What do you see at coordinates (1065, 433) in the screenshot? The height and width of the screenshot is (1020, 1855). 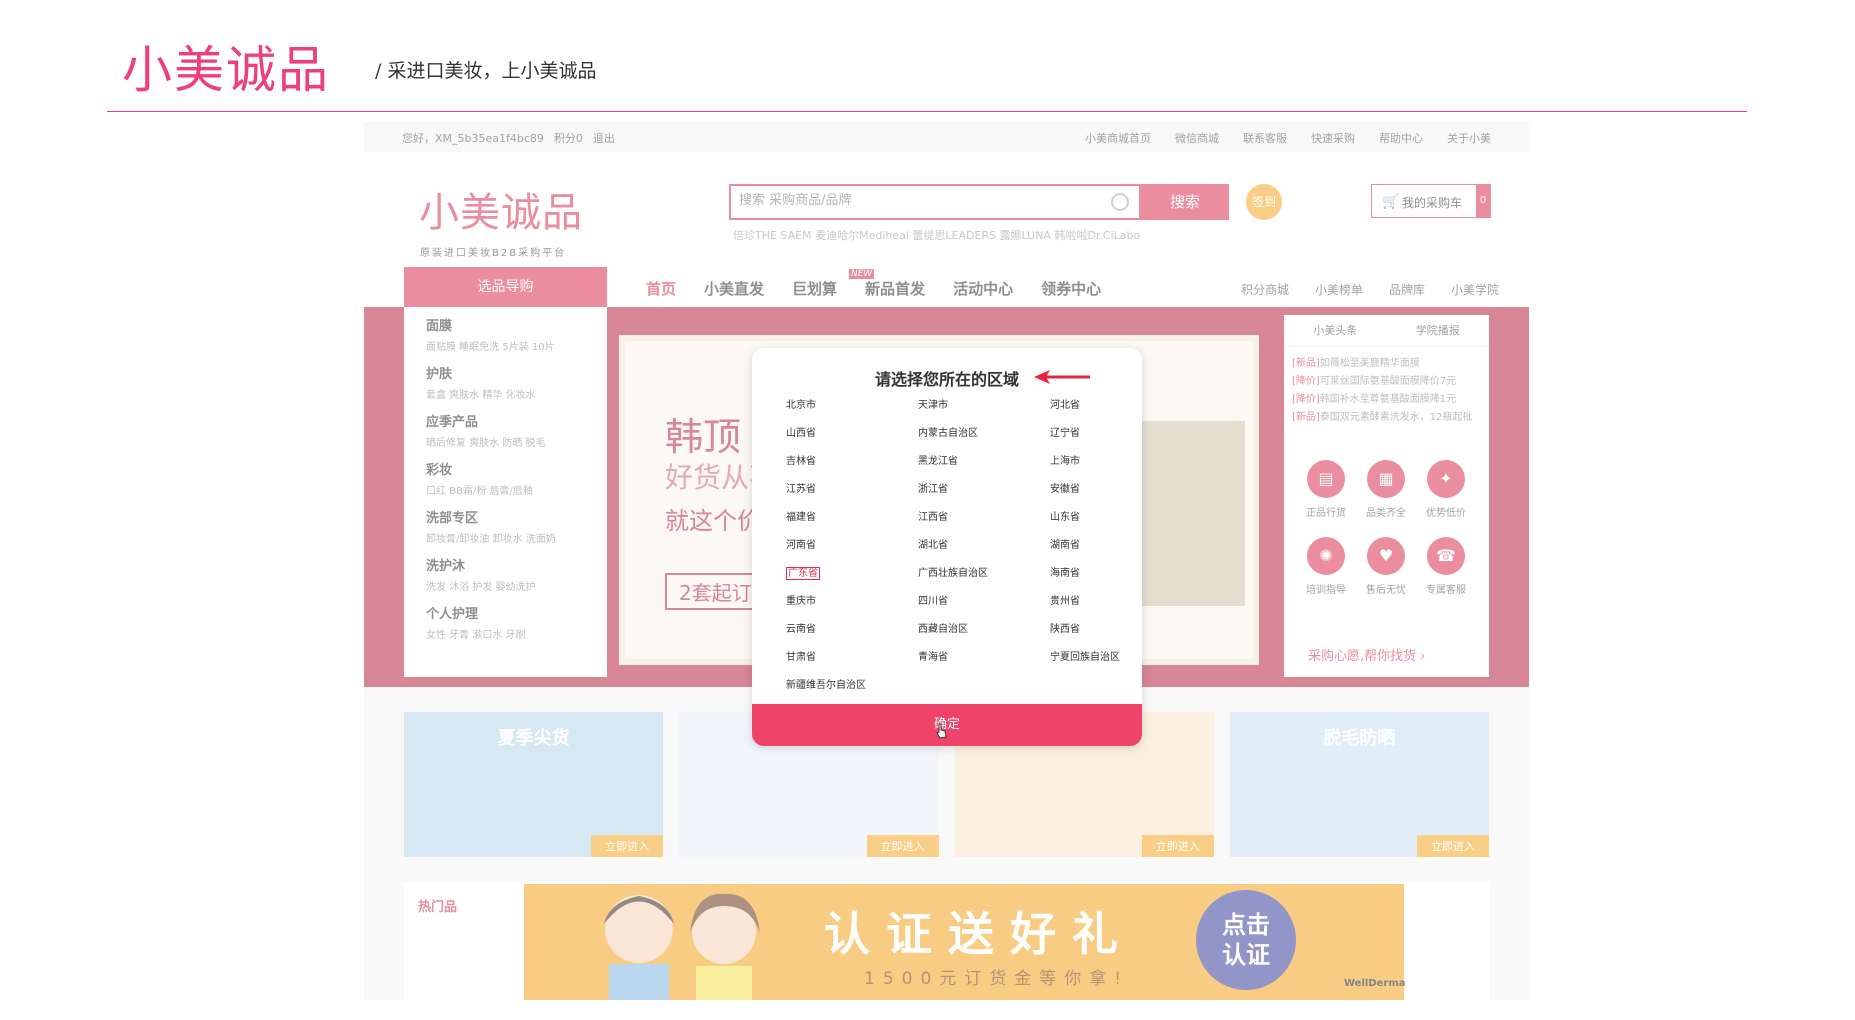 I see `region-label: 辽宁省` at bounding box center [1065, 433].